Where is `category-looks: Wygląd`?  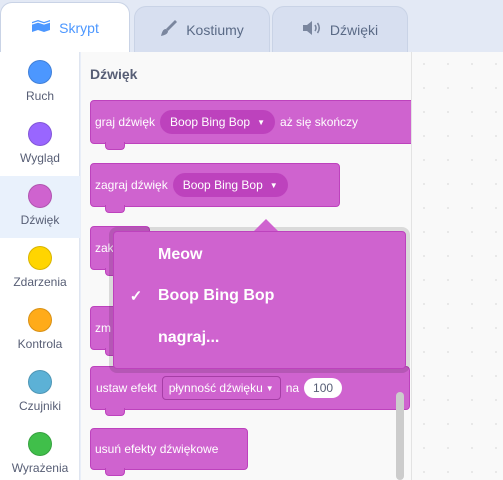
category-looks: Wygląd is located at coordinates (40, 145).